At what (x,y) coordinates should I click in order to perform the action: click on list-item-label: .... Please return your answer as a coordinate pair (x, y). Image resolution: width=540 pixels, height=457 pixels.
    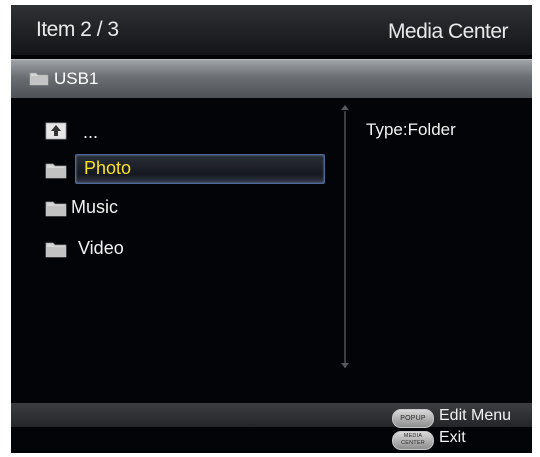
    Looking at the image, I should click on (91, 132).